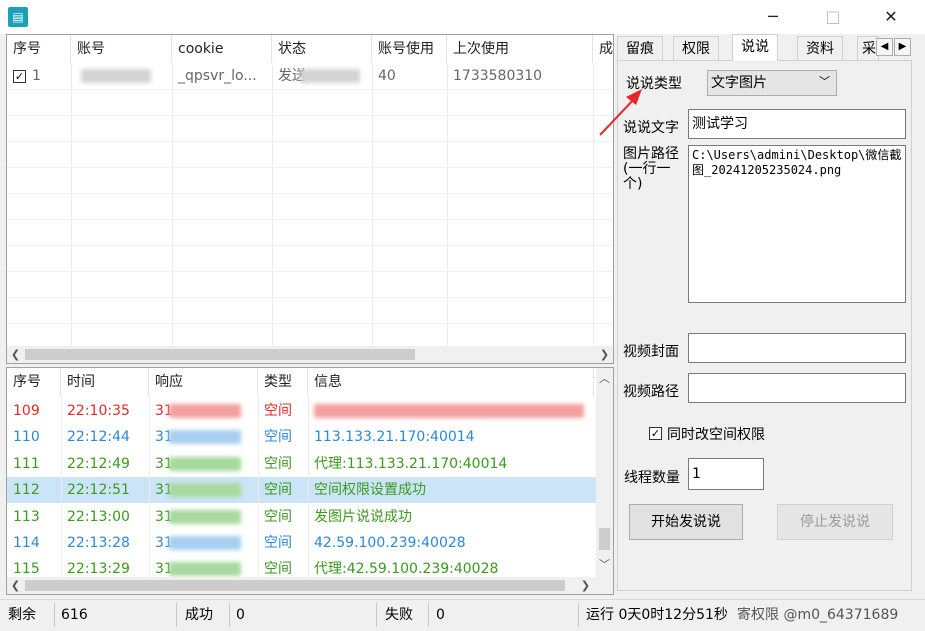 The width and height of the screenshot is (925, 631). What do you see at coordinates (222, 49) in the screenshot?
I see `column-header: cookie` at bounding box center [222, 49].